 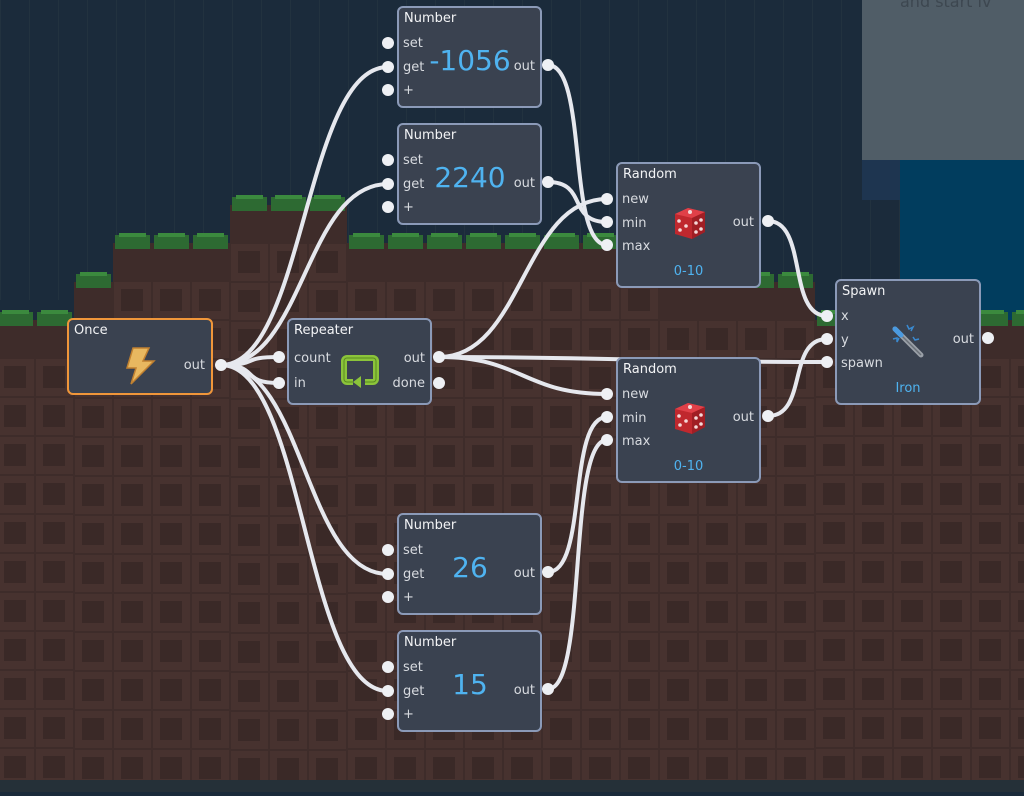 I want to click on spawn-out-port, so click(x=988, y=338).